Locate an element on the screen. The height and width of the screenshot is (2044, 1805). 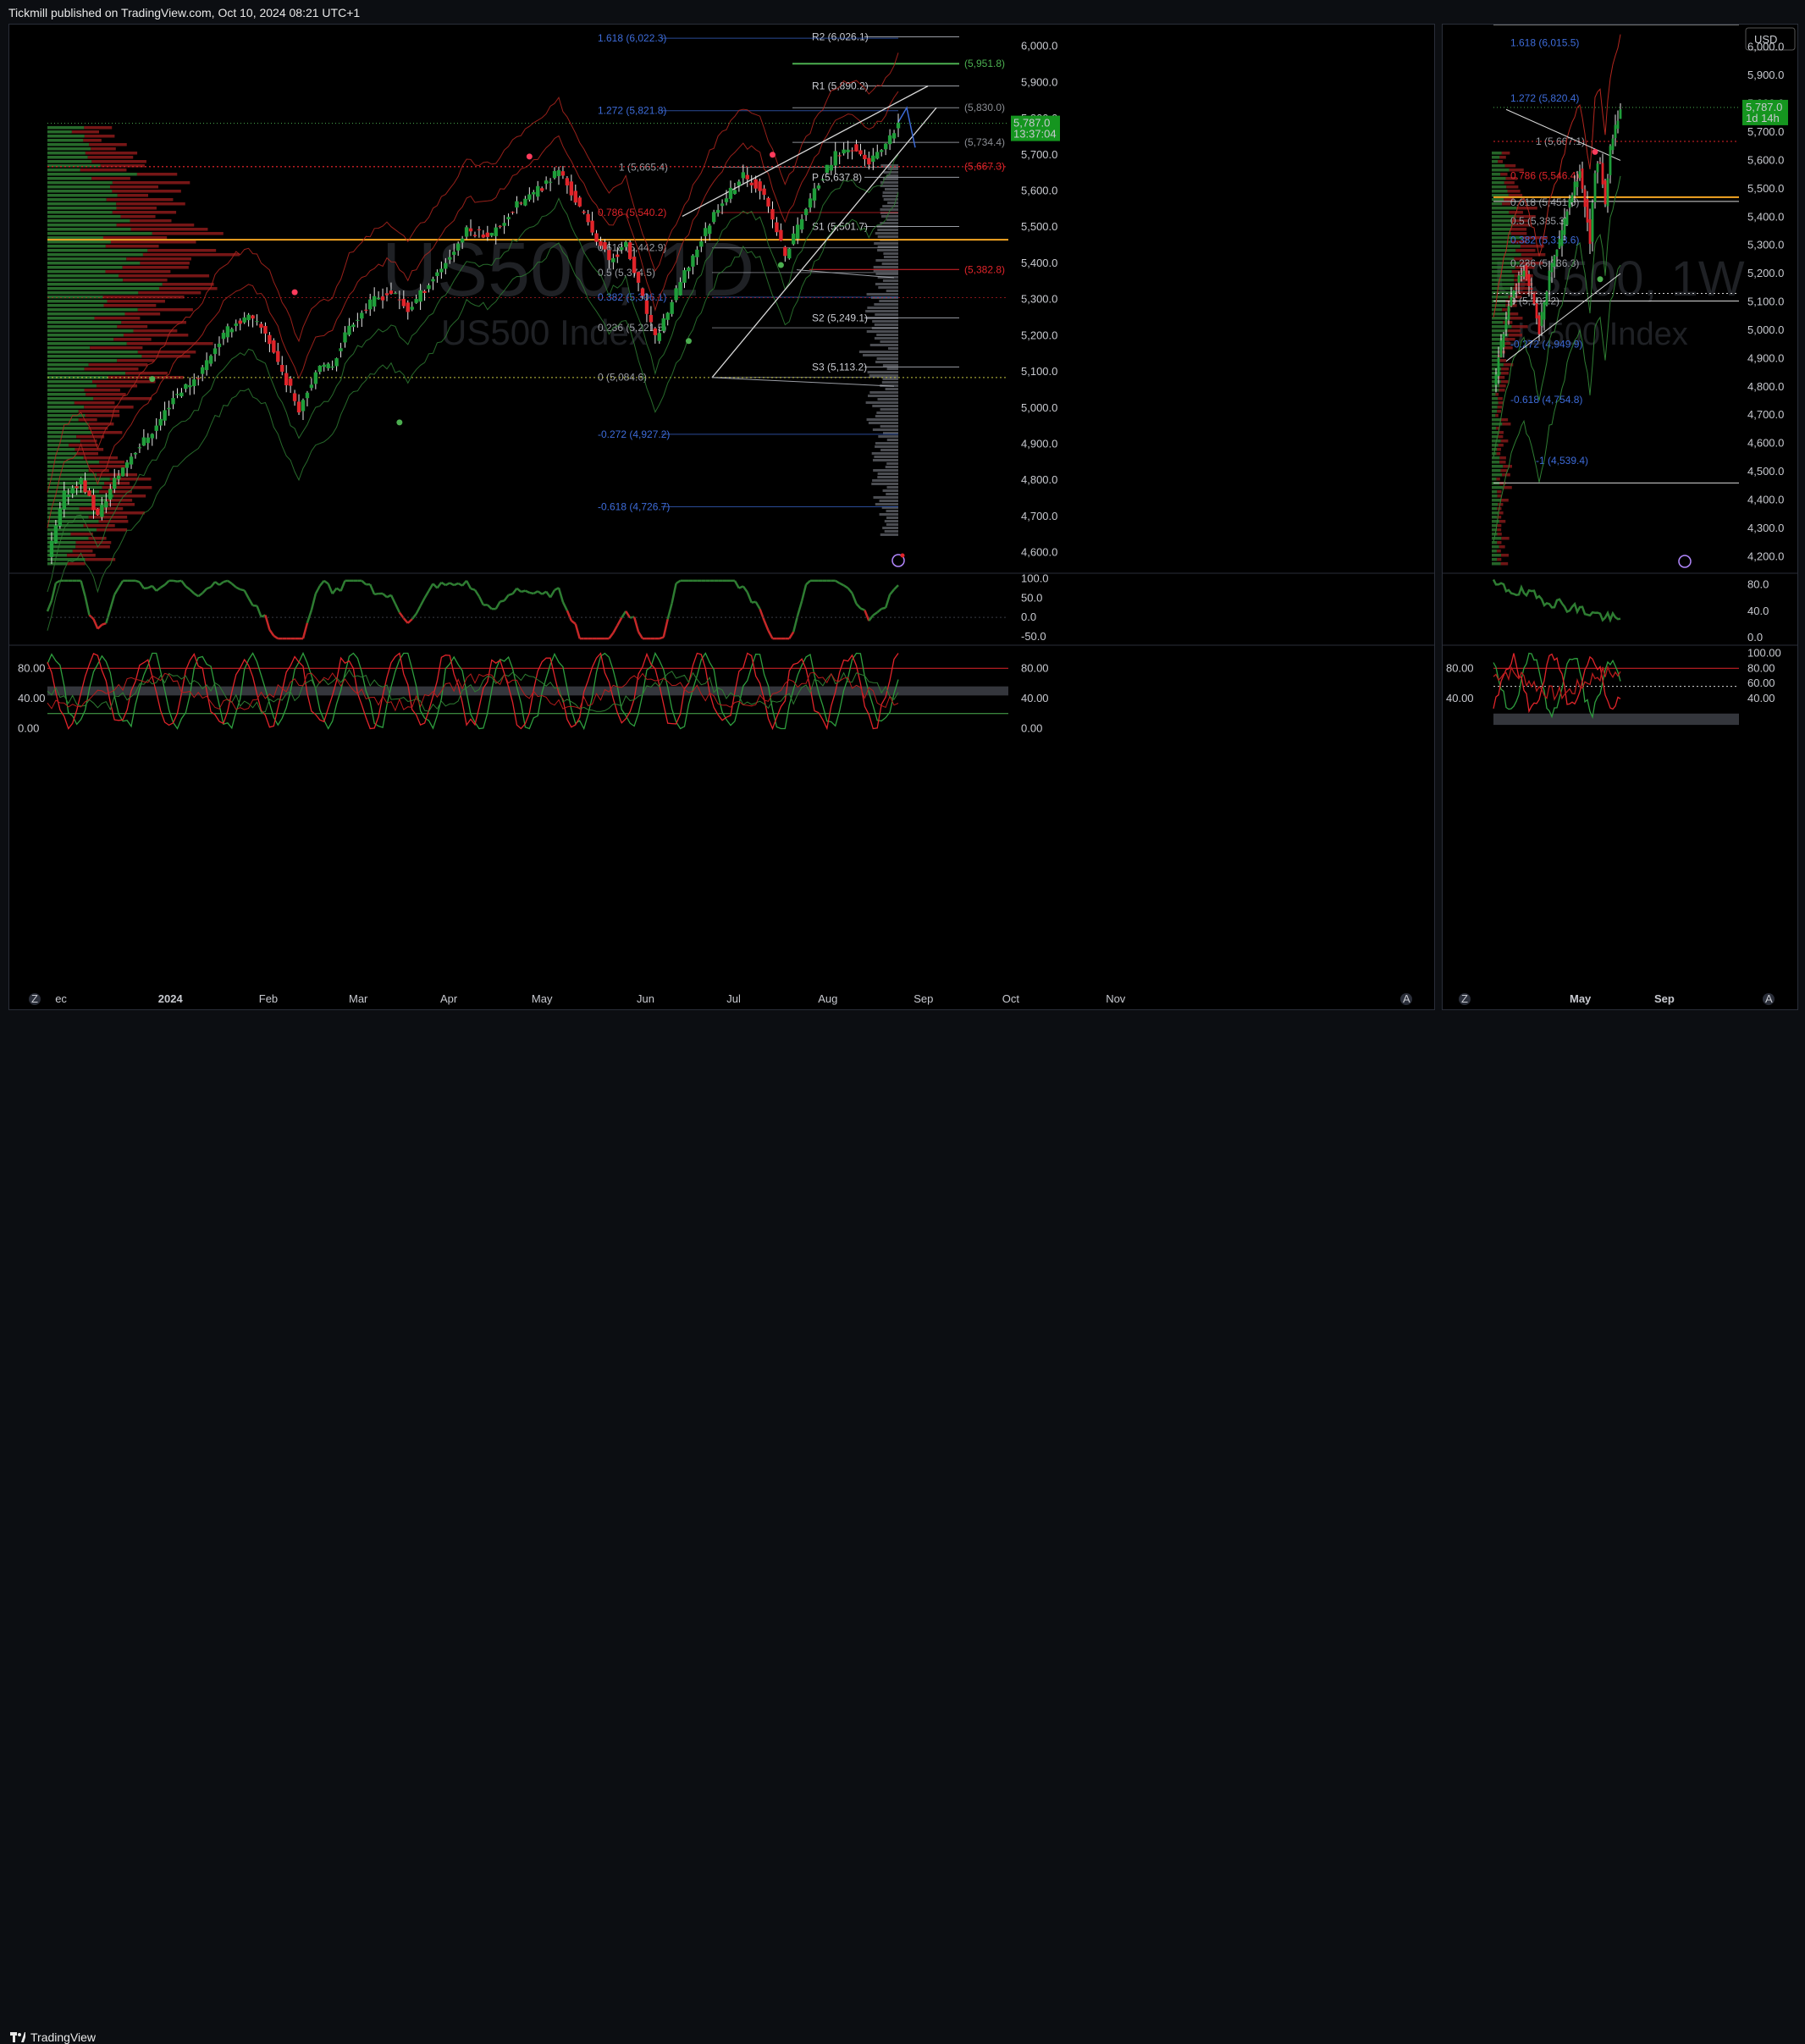
price-axis-label: 4,700.0 is located at coordinates (1039, 516).